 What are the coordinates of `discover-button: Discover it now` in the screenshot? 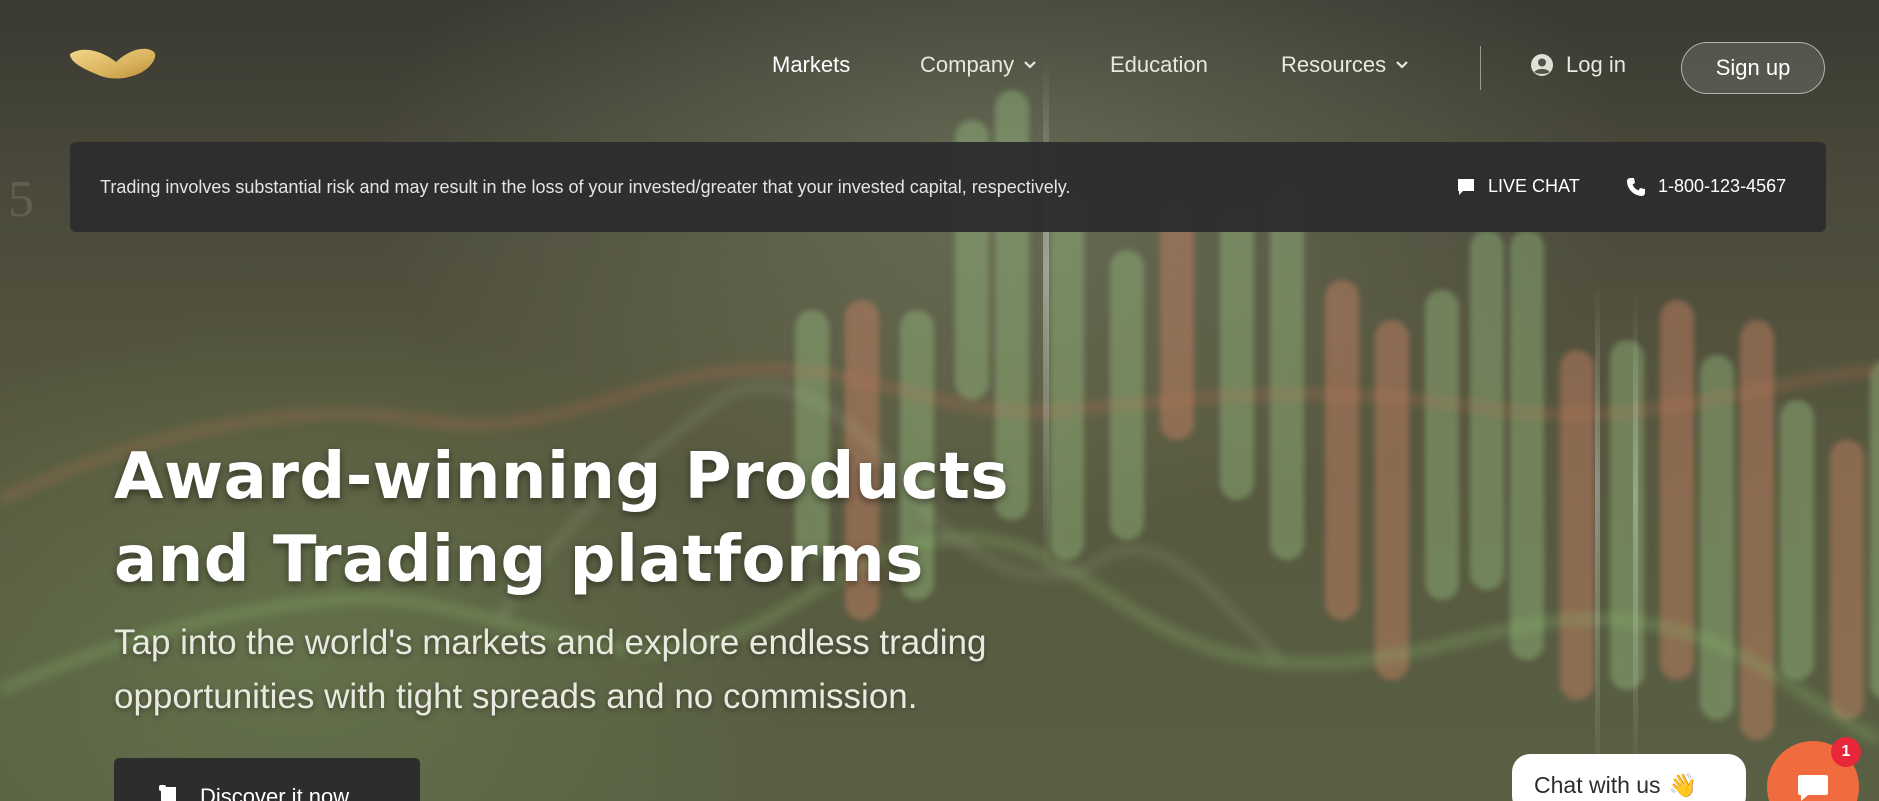 It's located at (267, 779).